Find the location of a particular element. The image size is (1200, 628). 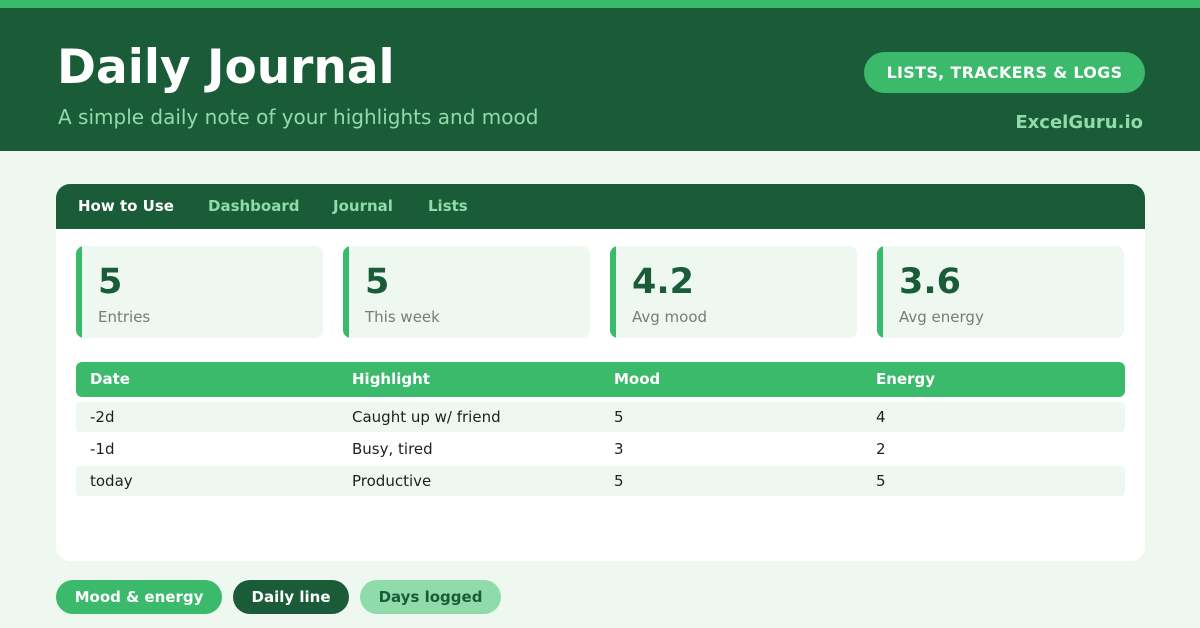

pill-days-logged: Days logged is located at coordinates (430, 597).